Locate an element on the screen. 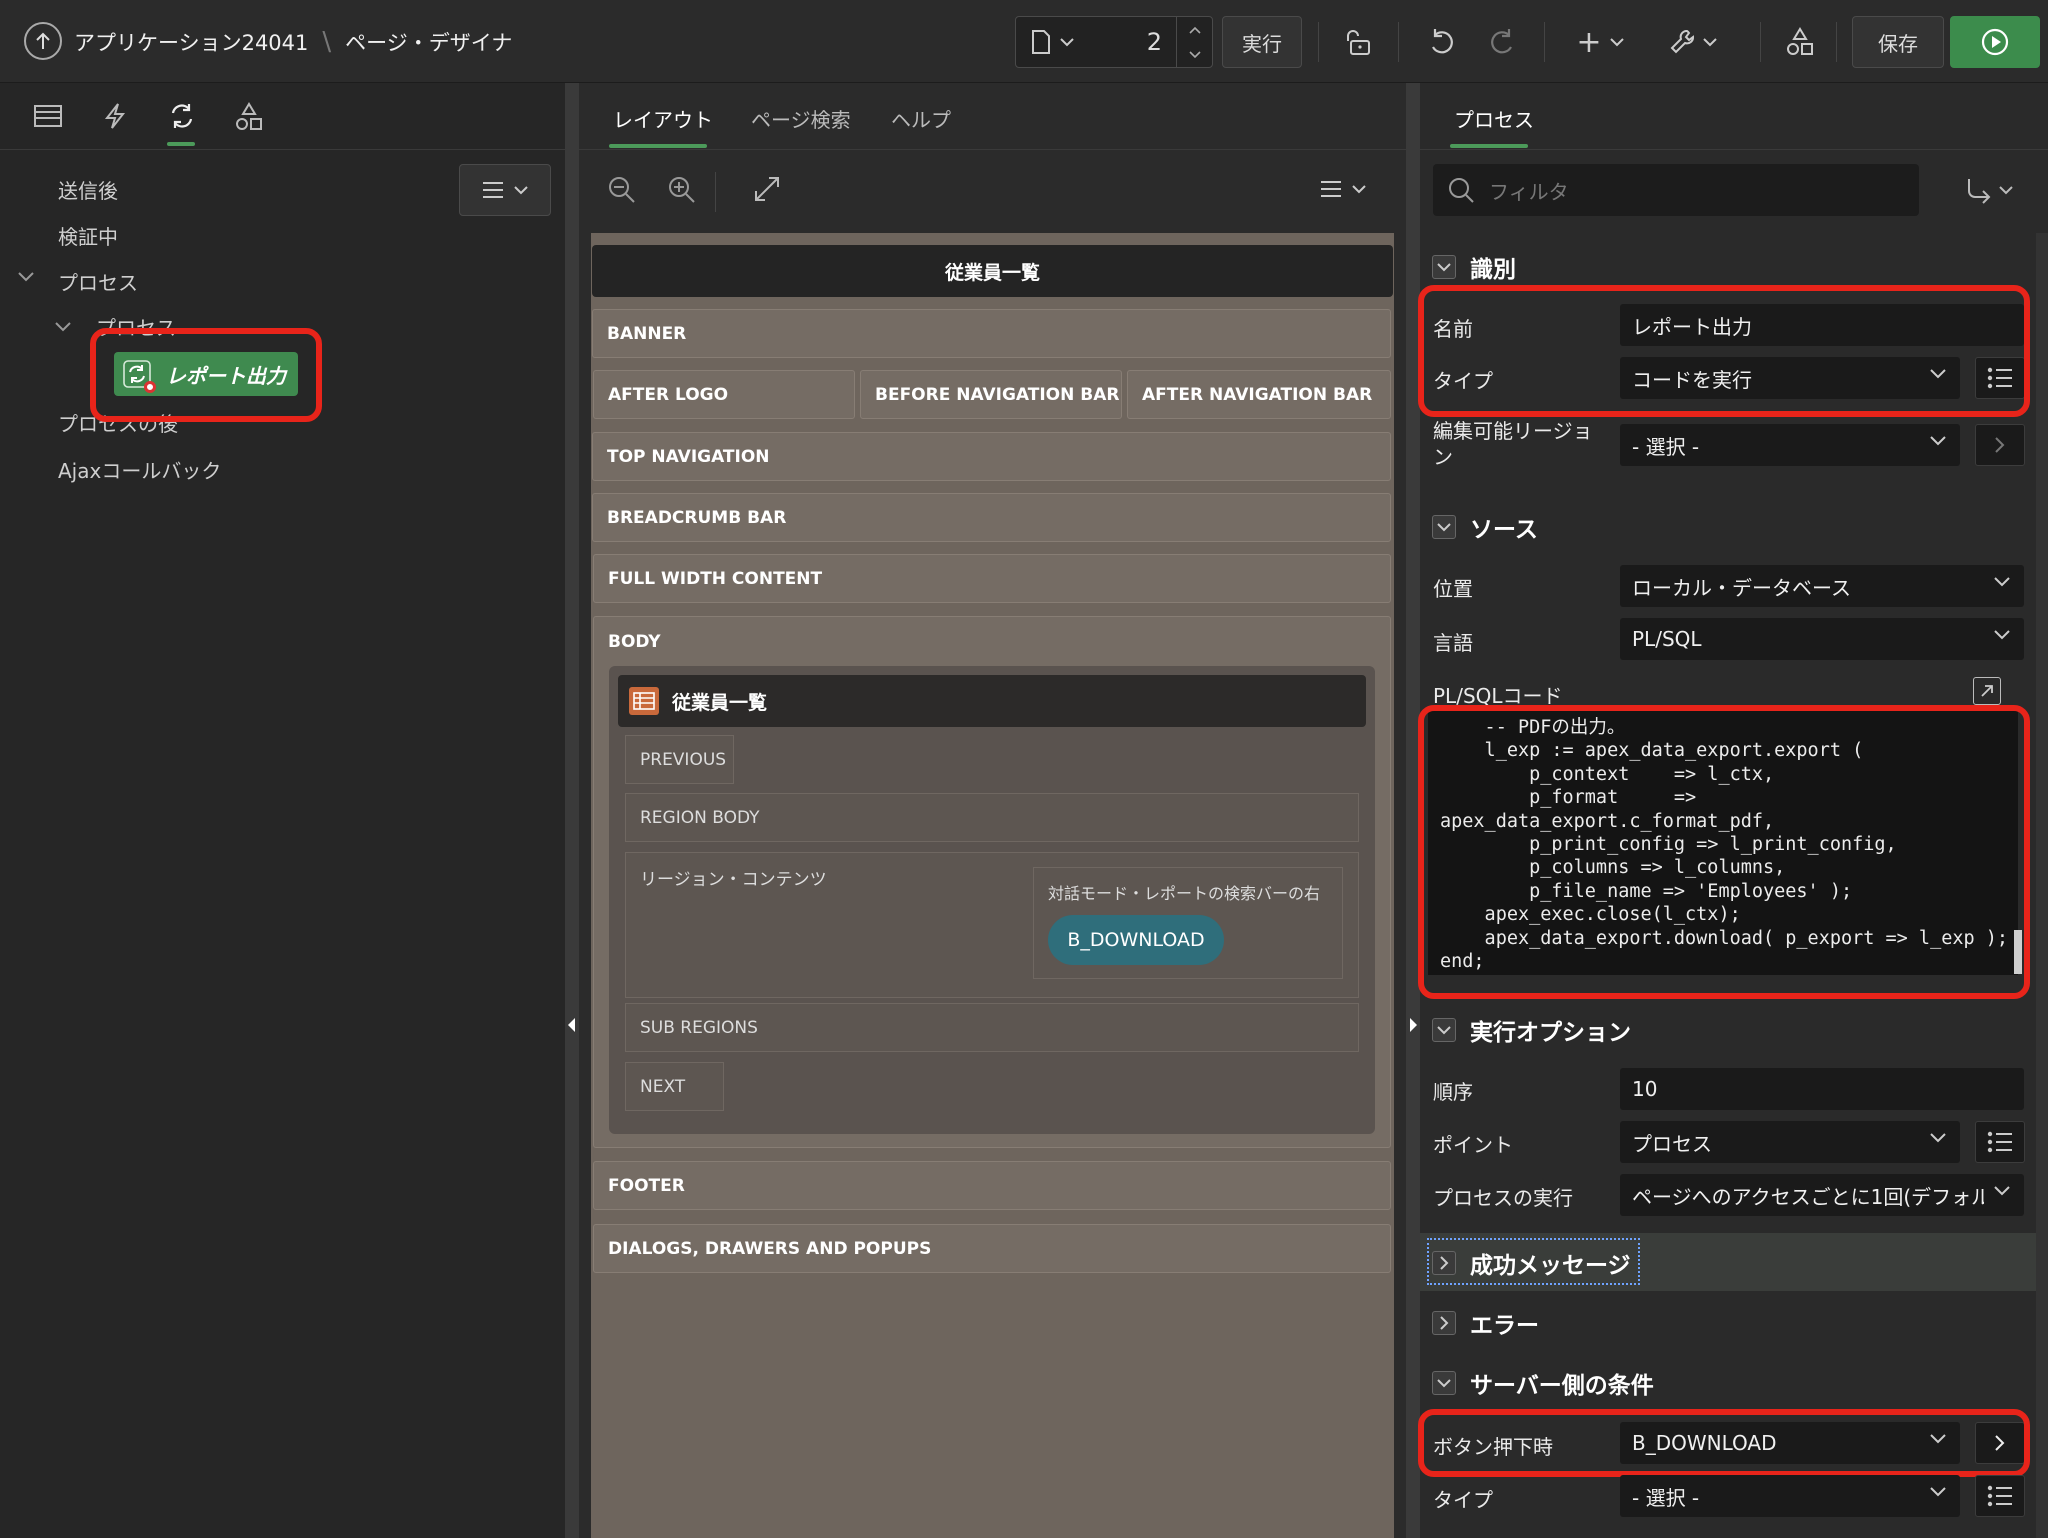  type-select: コードを実行 is located at coordinates (1790, 378).